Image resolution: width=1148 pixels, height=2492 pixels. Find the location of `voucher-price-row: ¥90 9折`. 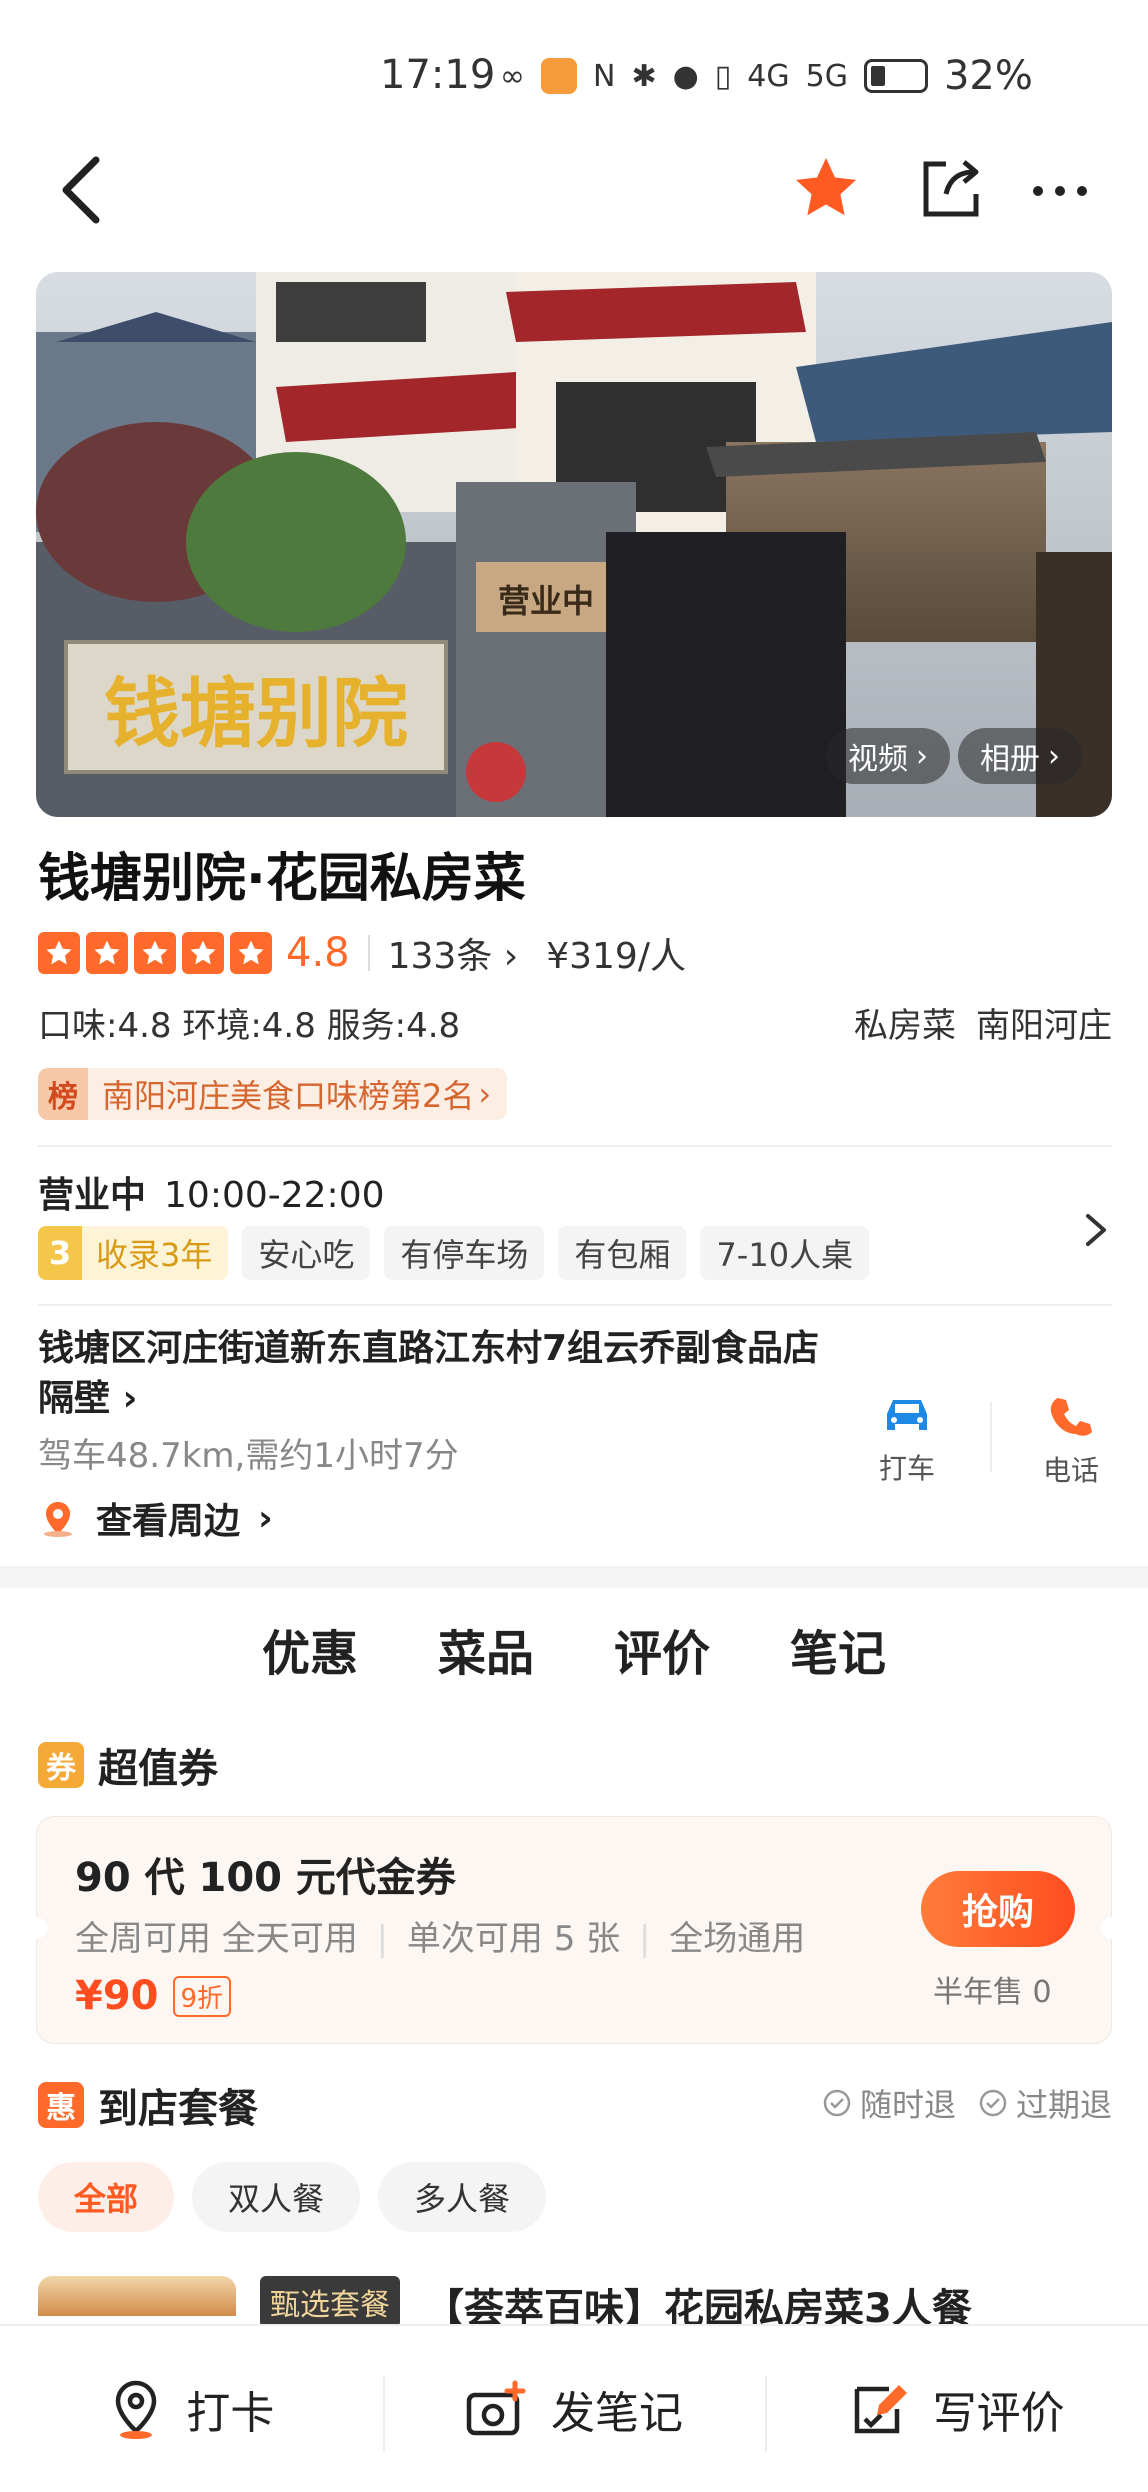

voucher-price-row: ¥90 9折 is located at coordinates (153, 1996).